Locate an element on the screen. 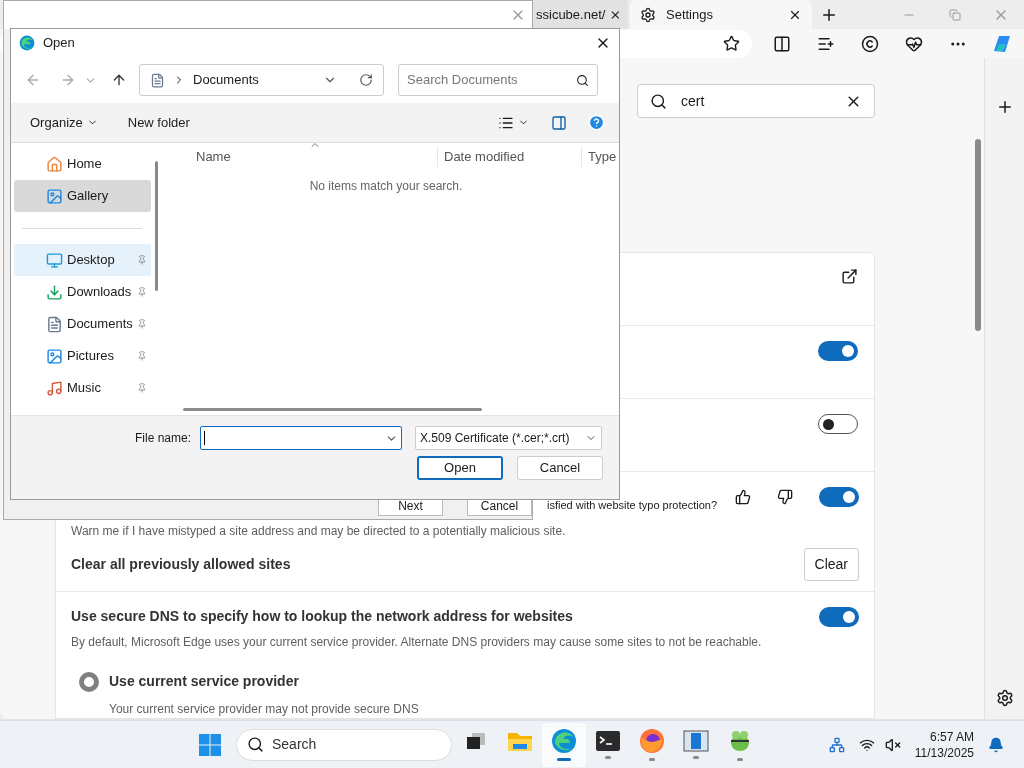 The width and height of the screenshot is (1024, 768). network-icon is located at coordinates (836, 744).